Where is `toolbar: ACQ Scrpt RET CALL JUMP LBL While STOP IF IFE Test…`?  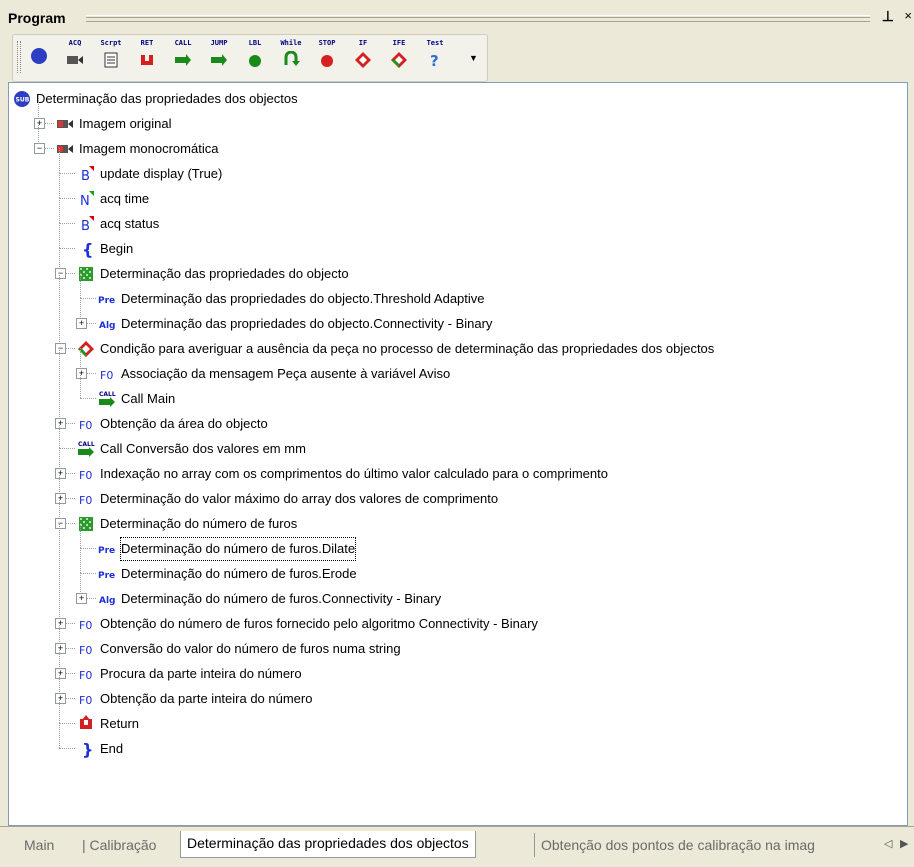
toolbar: ACQ Scrpt RET CALL JUMP LBL While STOP IF IFE Test… is located at coordinates (250, 58).